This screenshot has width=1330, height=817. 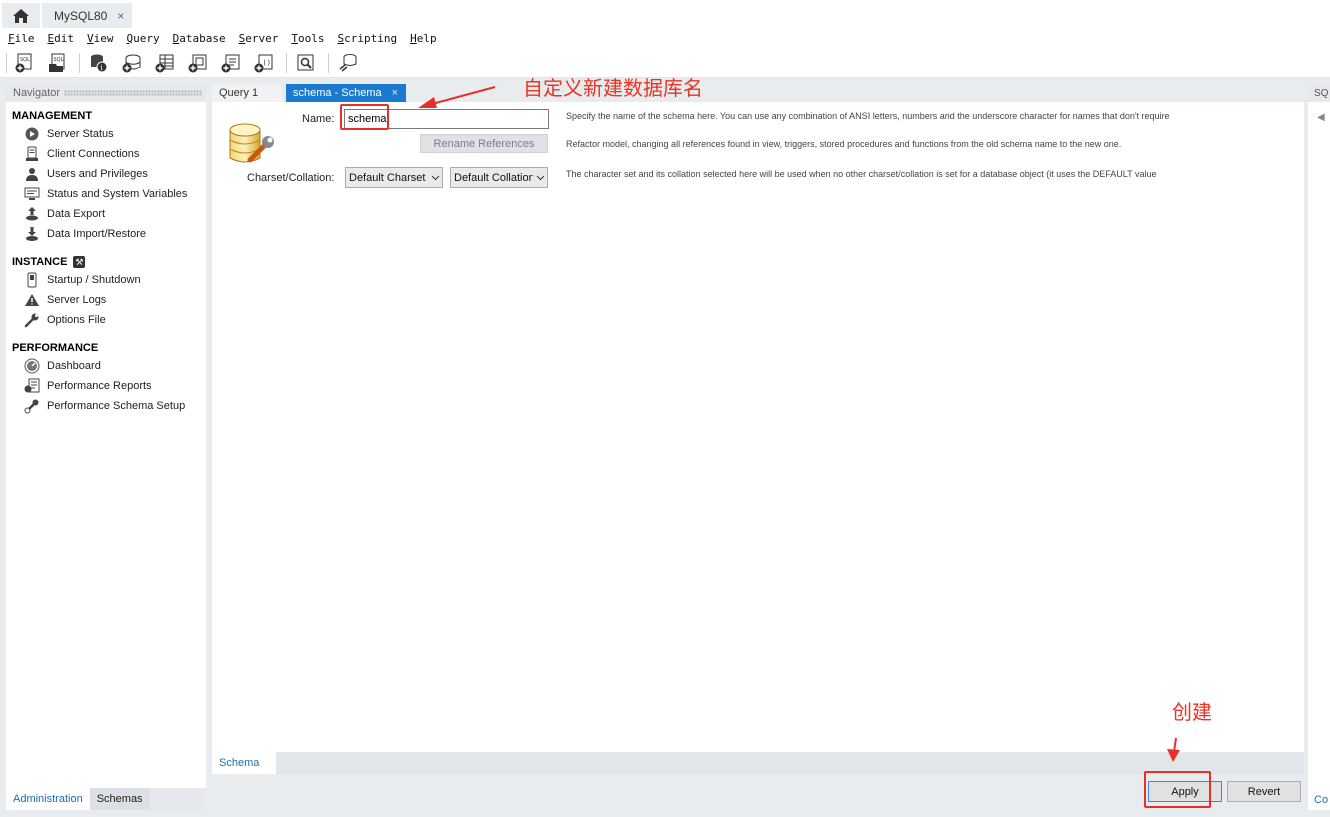 What do you see at coordinates (55, 348) in the screenshot?
I see `nav-section-title: PERFORMANCE` at bounding box center [55, 348].